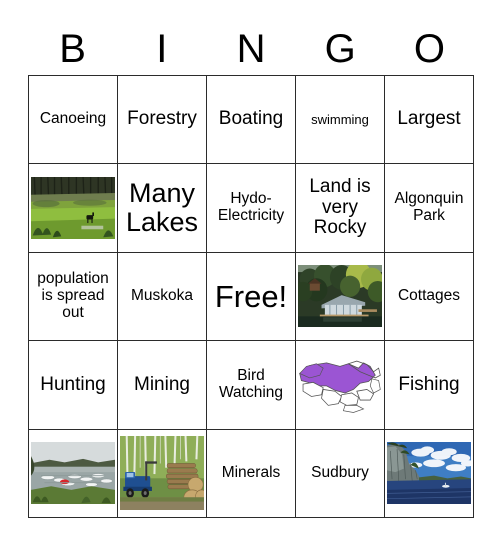 This screenshot has width=500, height=544. I want to click on bingo-cell-r2c1, so click(73, 208).